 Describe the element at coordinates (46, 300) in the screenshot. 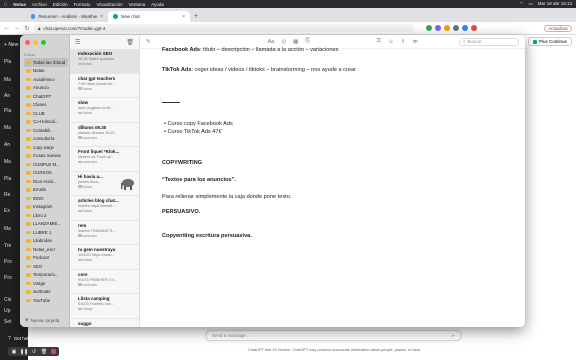

I see `folder-item: YouTube` at that location.